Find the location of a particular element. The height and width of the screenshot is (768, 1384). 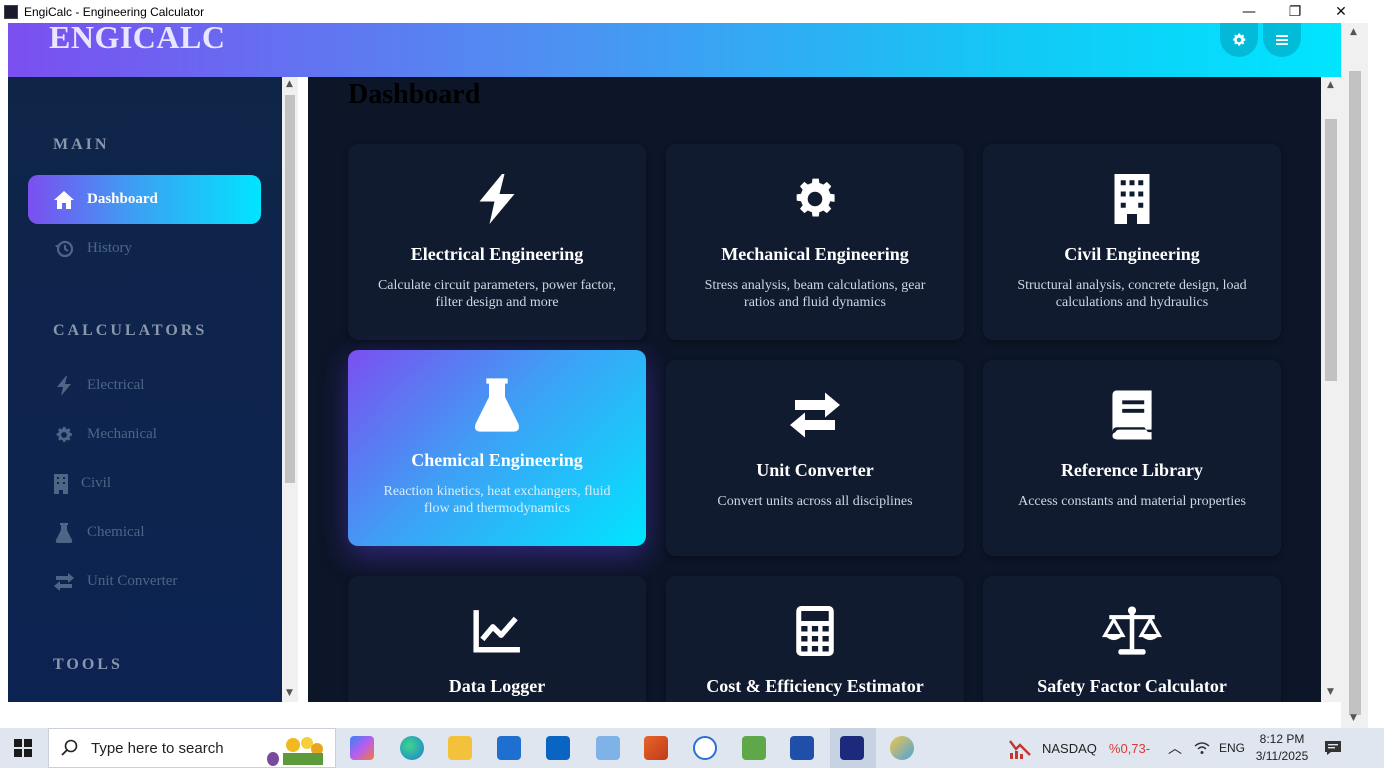

restore-button: ❐ is located at coordinates (1295, 11).